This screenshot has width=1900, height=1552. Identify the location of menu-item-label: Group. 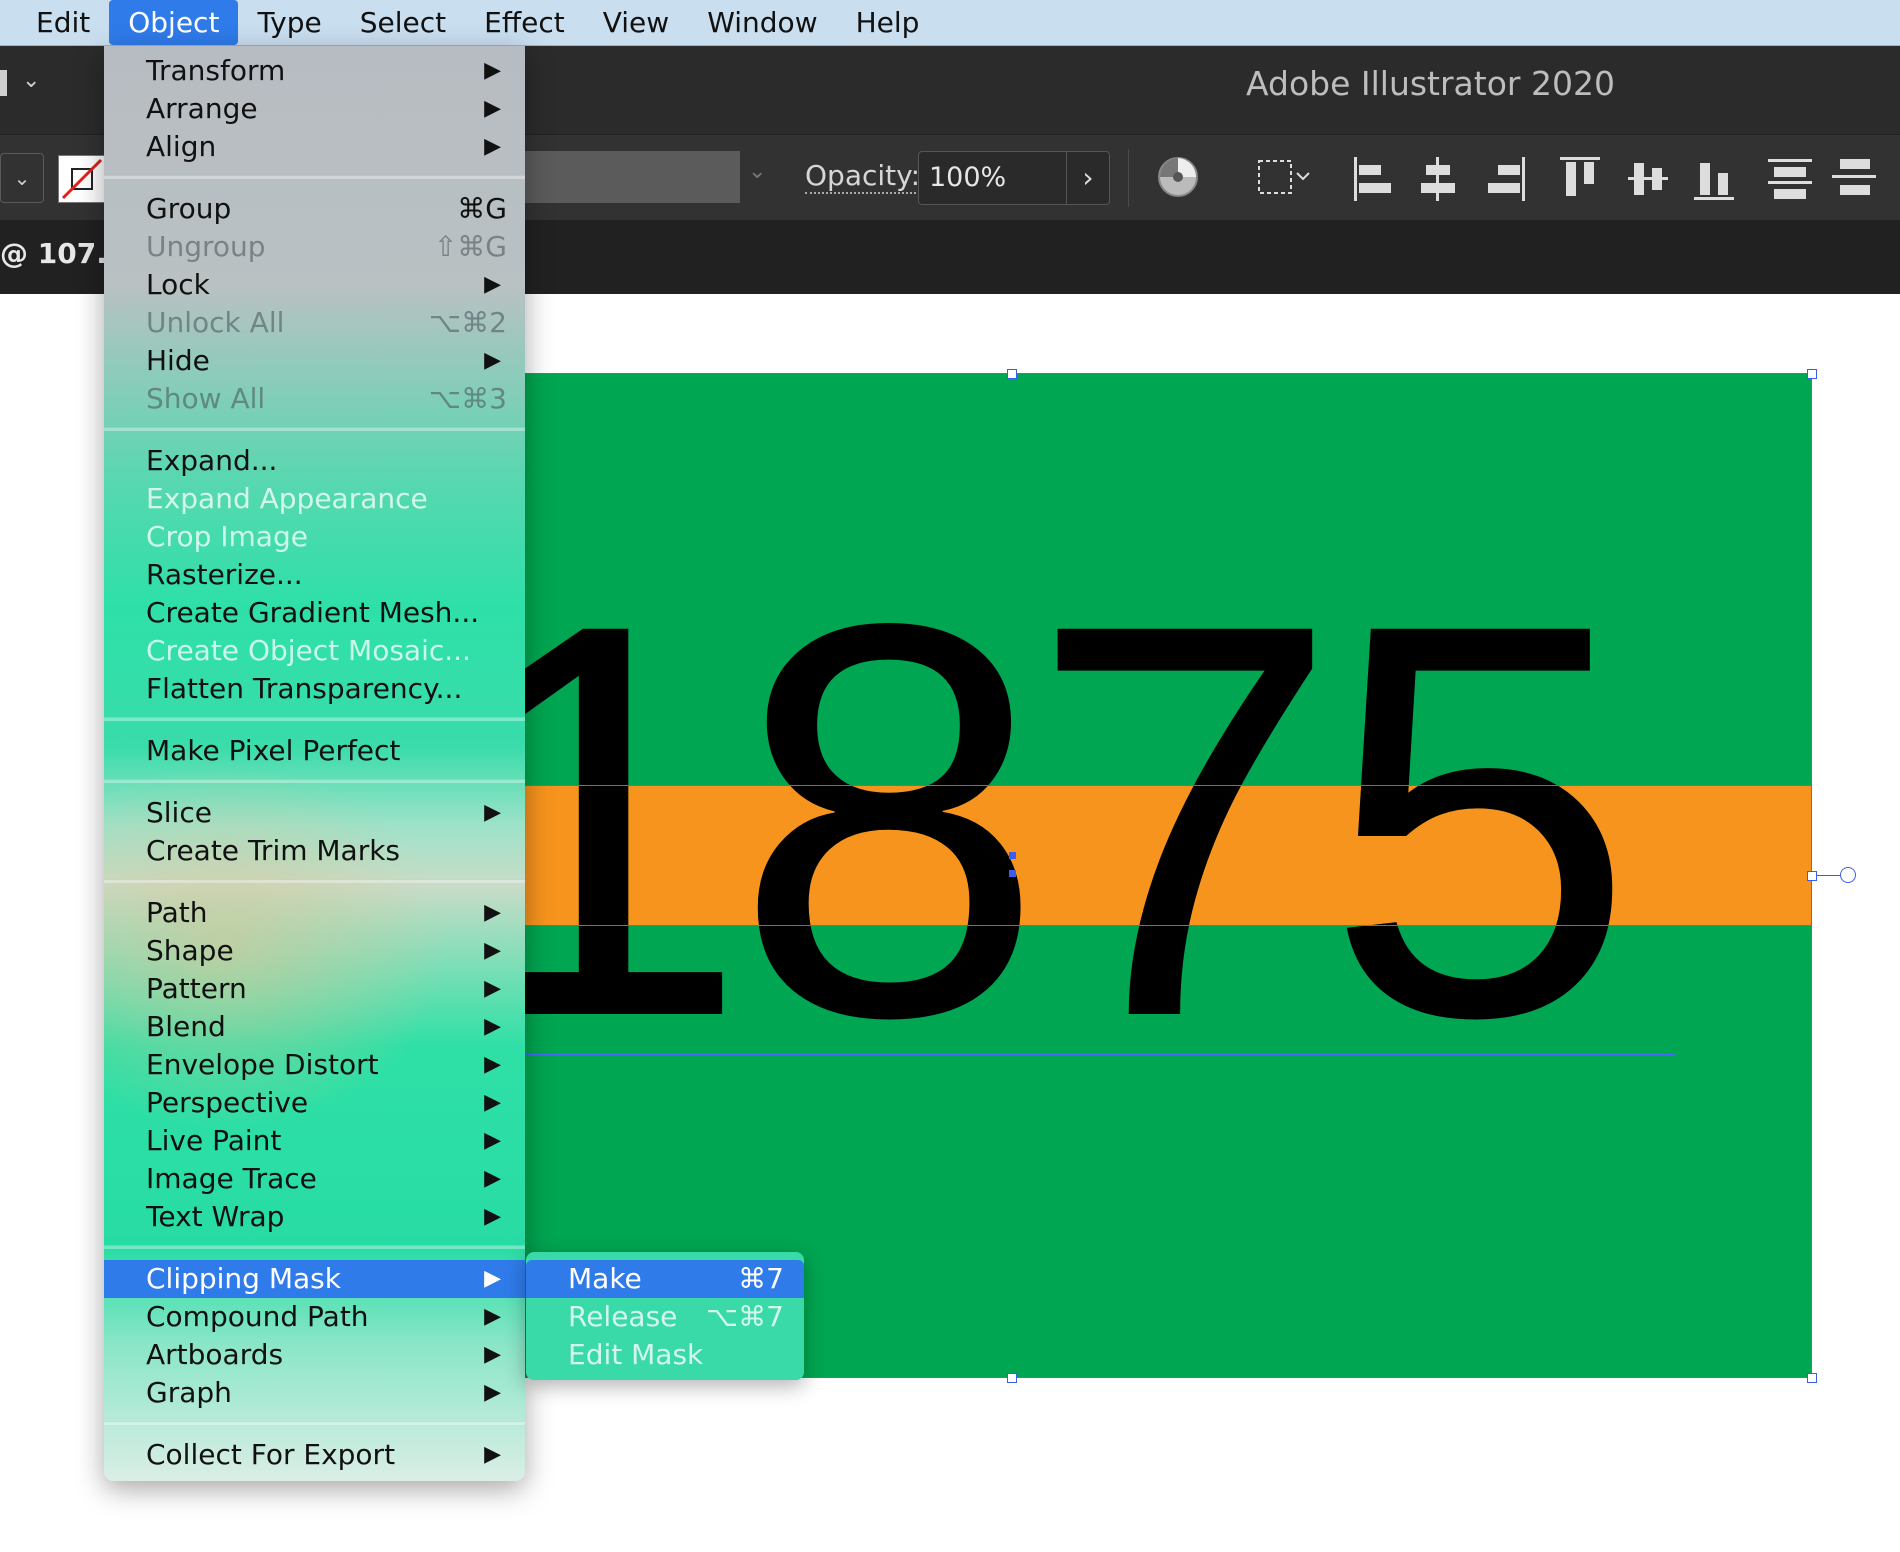
(189, 208).